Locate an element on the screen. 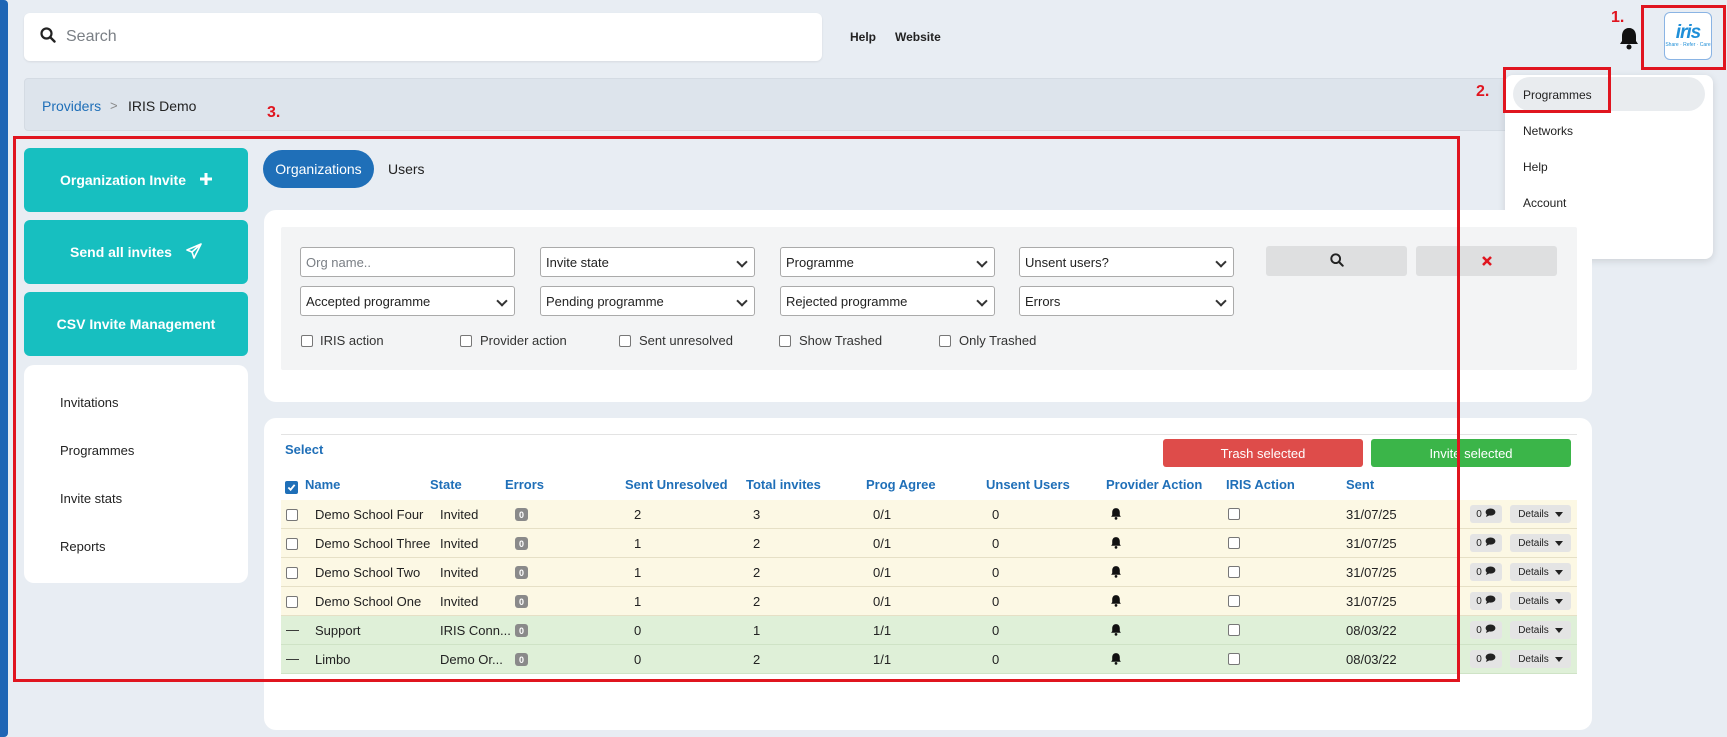 Image resolution: width=1727 pixels, height=737 pixels. tab-users: Users is located at coordinates (406, 169).